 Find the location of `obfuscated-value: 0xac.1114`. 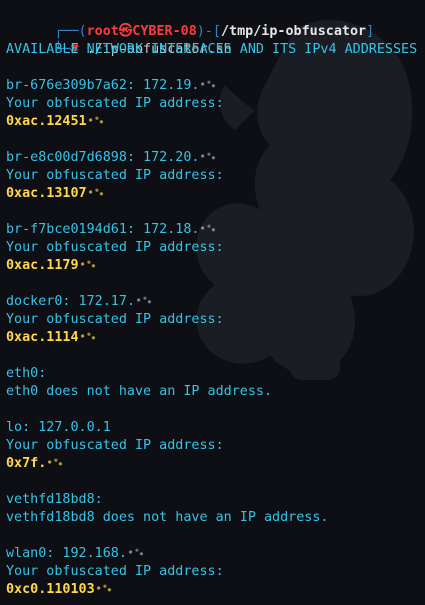

obfuscated-value: 0xac.1114 is located at coordinates (213, 338).